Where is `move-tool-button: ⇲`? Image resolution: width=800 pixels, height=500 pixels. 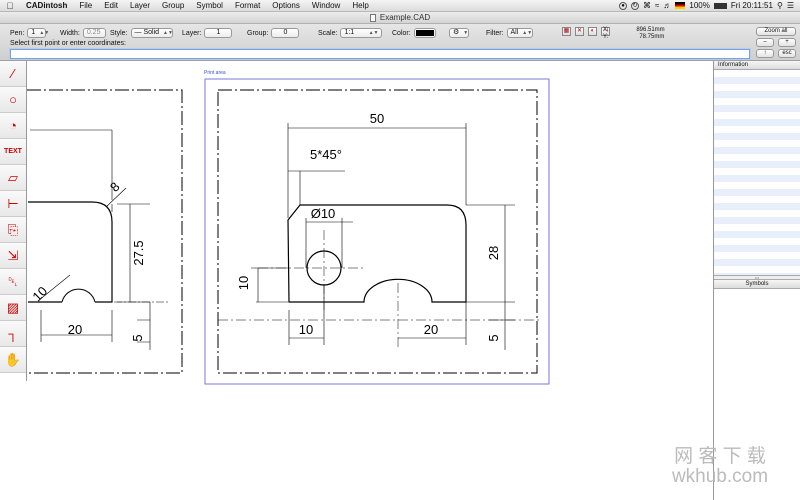 move-tool-button: ⇲ is located at coordinates (13, 256).